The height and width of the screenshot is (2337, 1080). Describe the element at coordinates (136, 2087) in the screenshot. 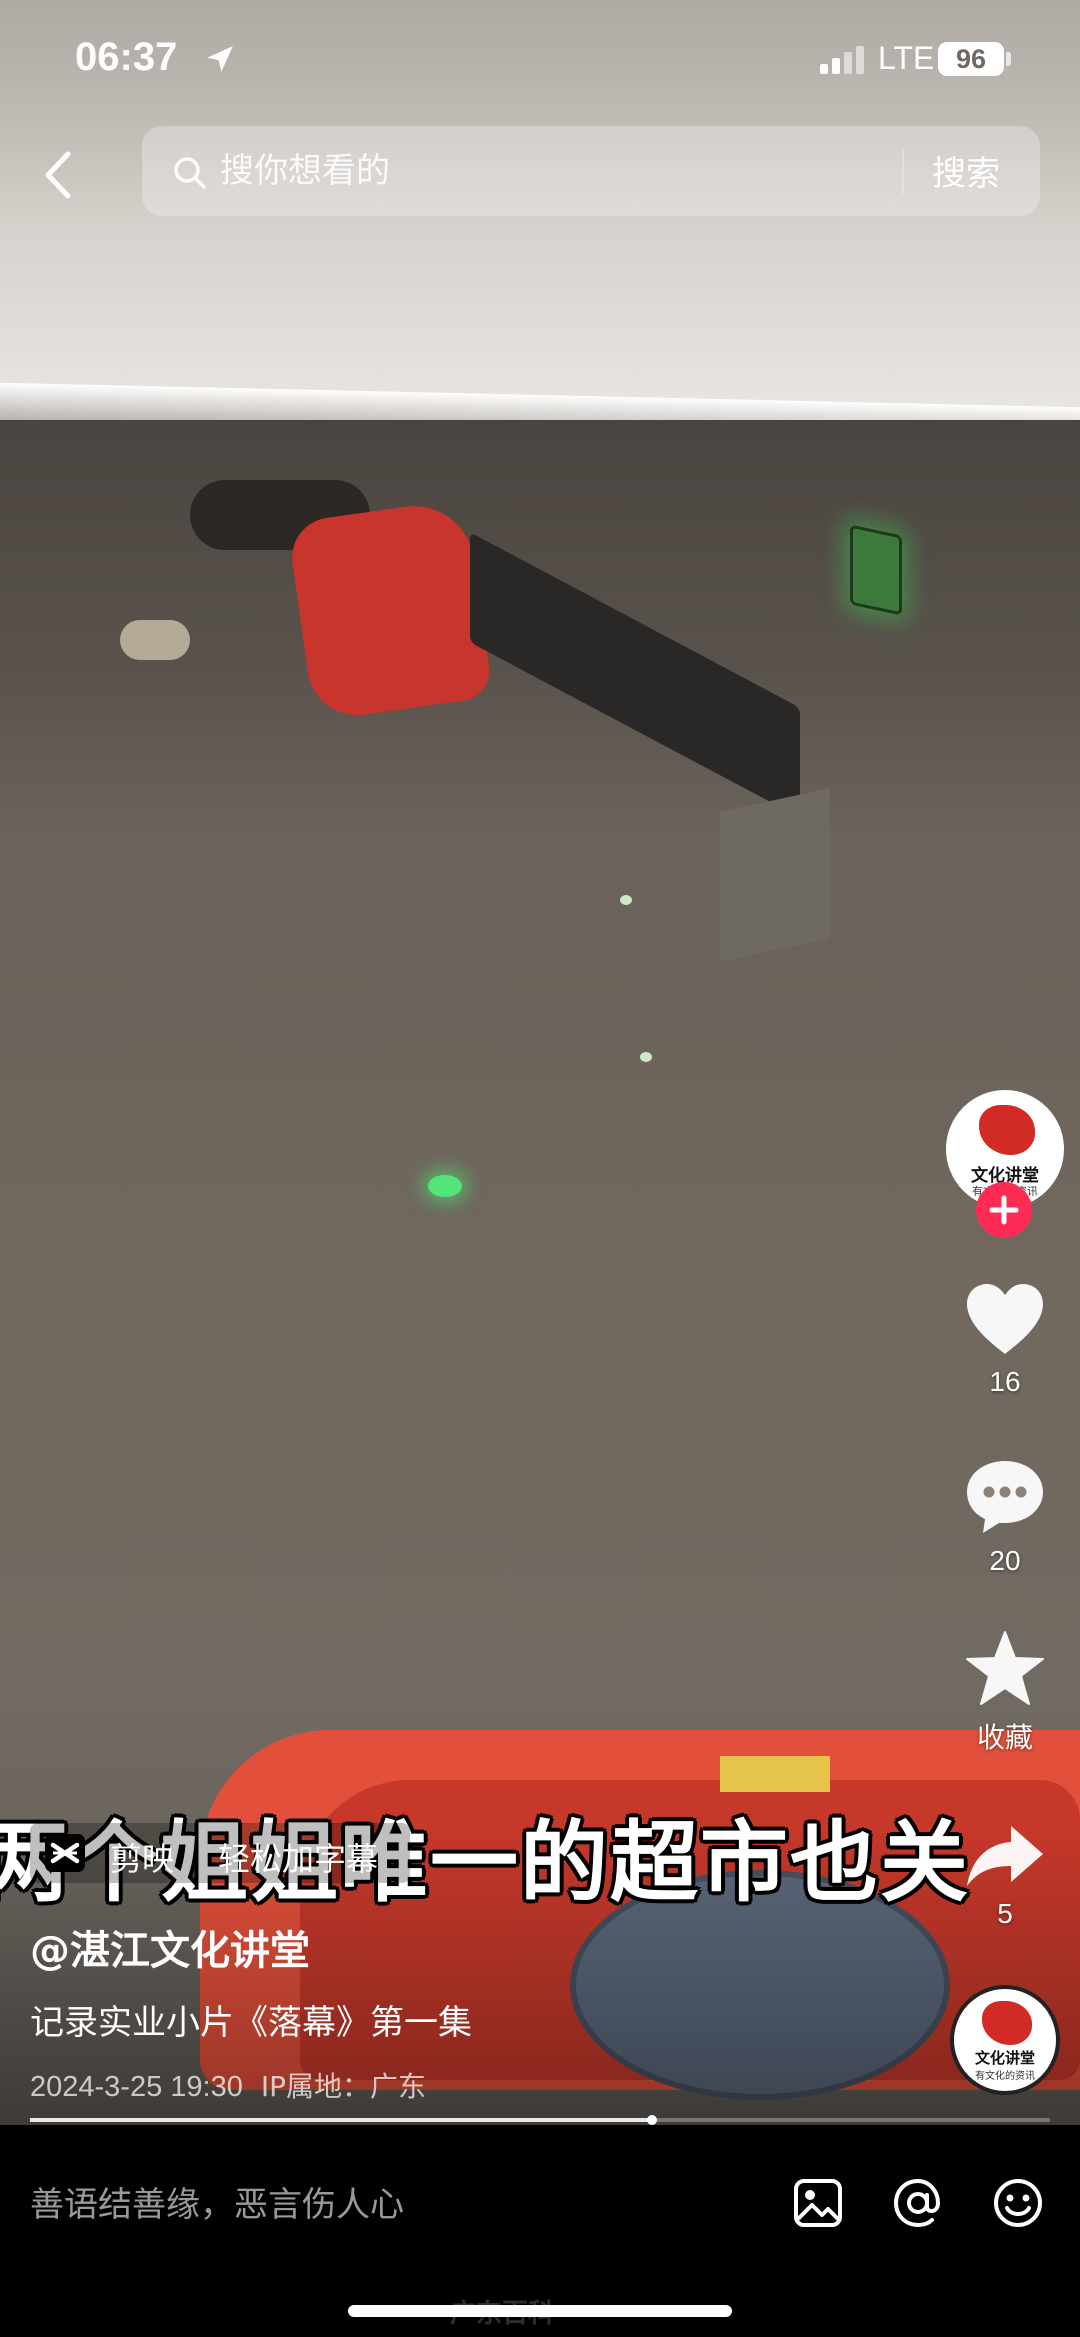

I see `post-date: 2024-3-25 19:30` at that location.